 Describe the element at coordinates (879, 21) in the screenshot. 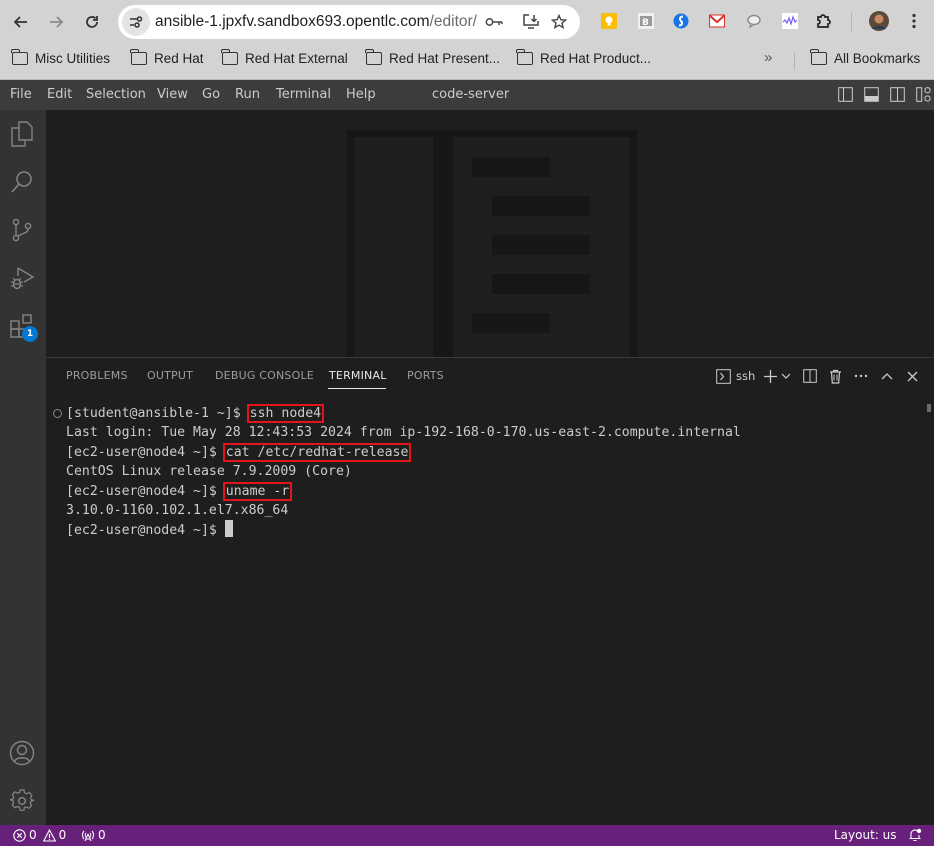

I see `profile-avatar` at that location.